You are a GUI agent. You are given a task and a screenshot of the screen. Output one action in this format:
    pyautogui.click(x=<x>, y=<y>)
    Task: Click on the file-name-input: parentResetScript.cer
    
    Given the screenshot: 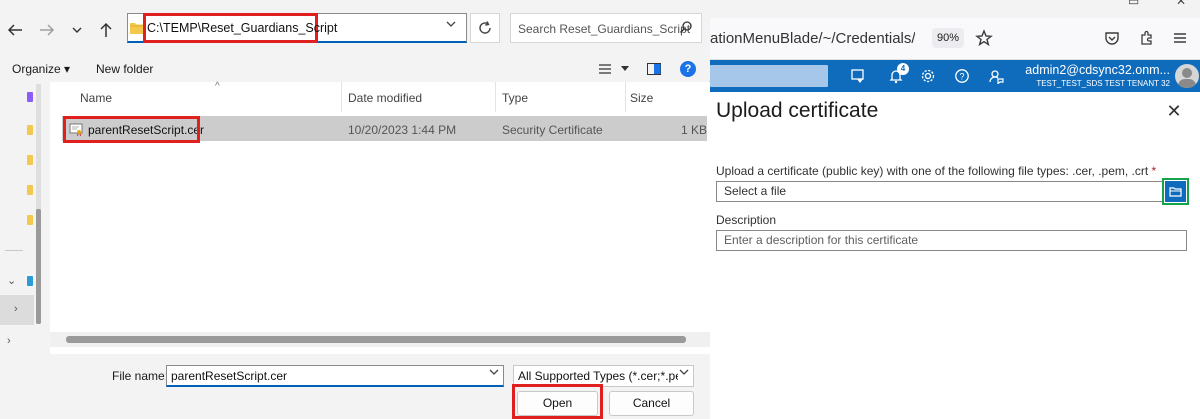 What is the action you would take?
    pyautogui.click(x=335, y=376)
    